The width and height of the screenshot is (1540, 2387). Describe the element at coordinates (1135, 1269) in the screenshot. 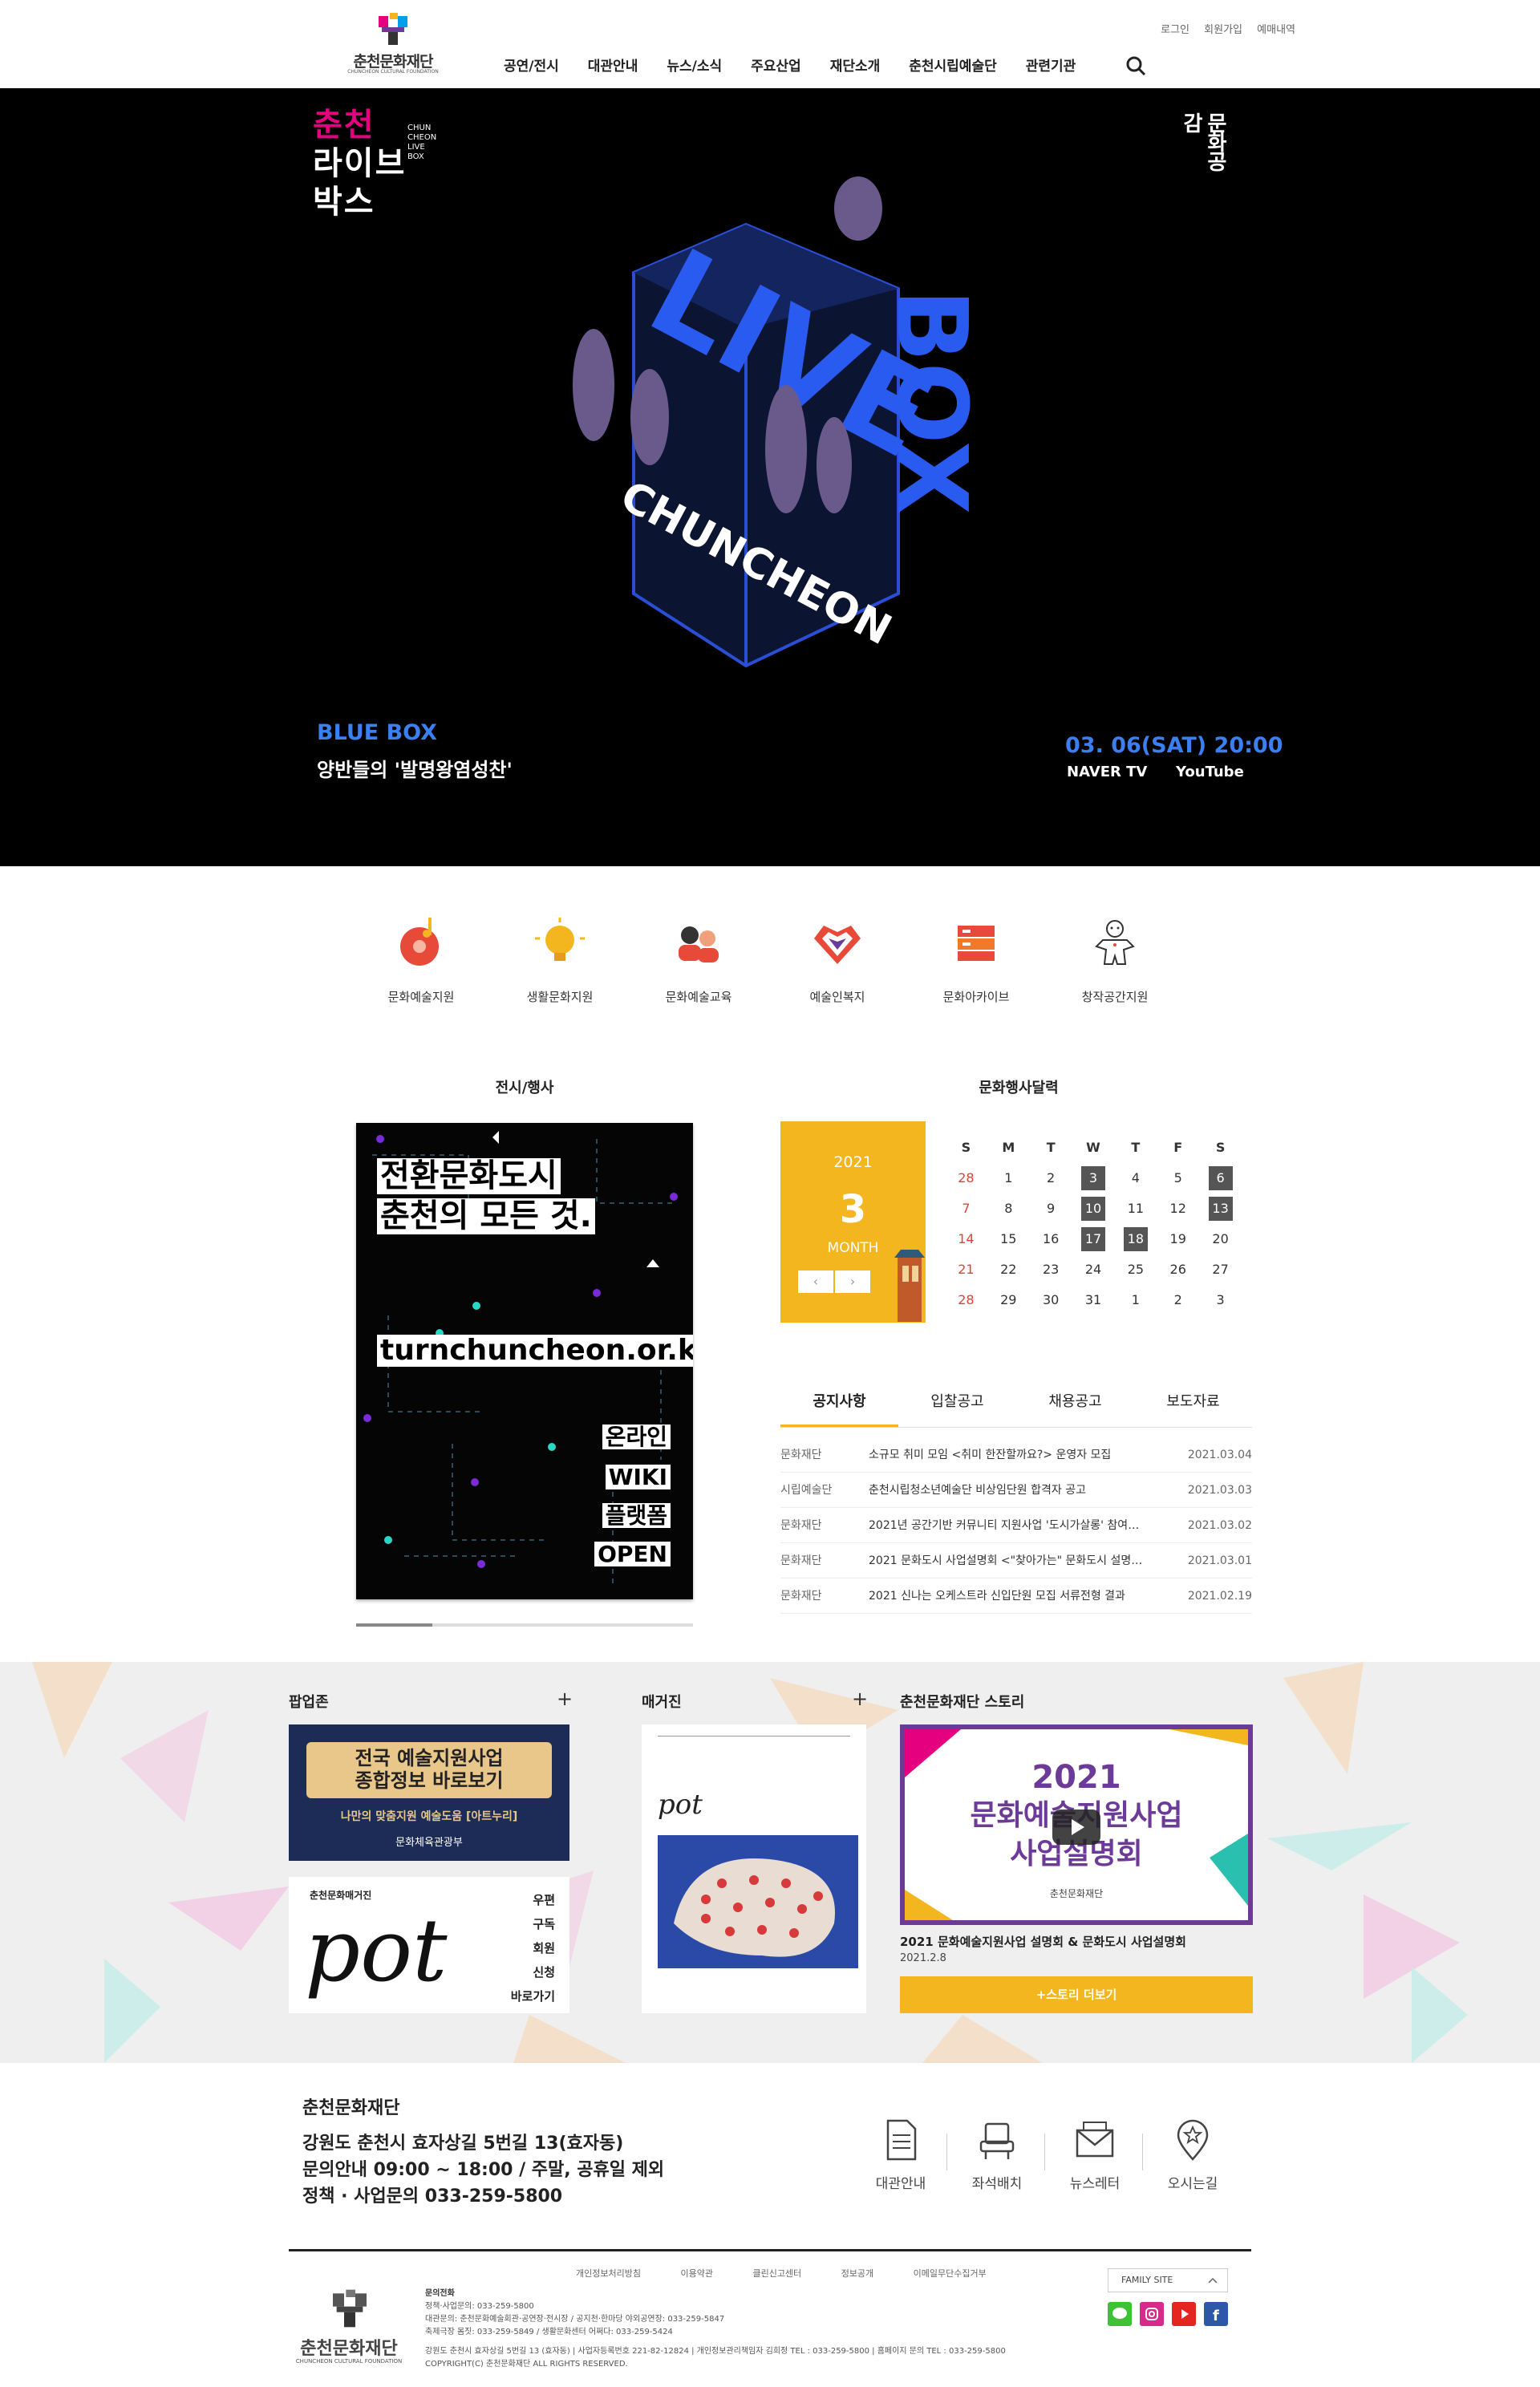

I see `calendar-day: 25` at that location.